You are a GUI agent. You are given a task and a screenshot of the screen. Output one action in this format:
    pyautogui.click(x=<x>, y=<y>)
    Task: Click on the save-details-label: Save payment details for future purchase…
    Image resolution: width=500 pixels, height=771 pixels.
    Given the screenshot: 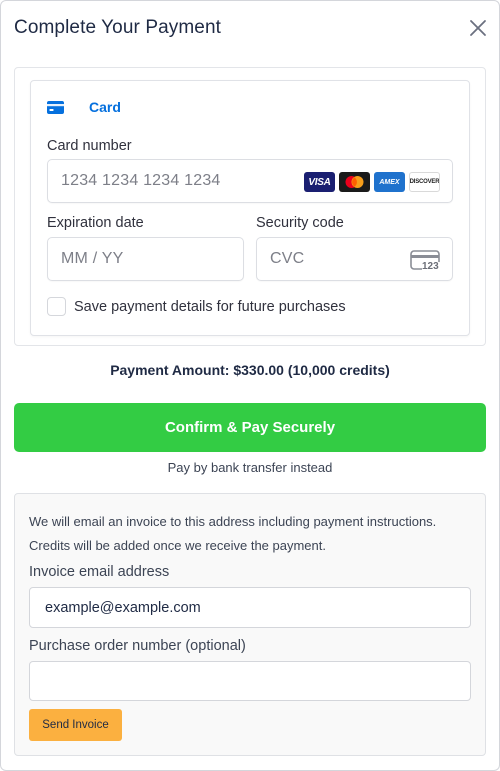 What is the action you would take?
    pyautogui.click(x=210, y=307)
    